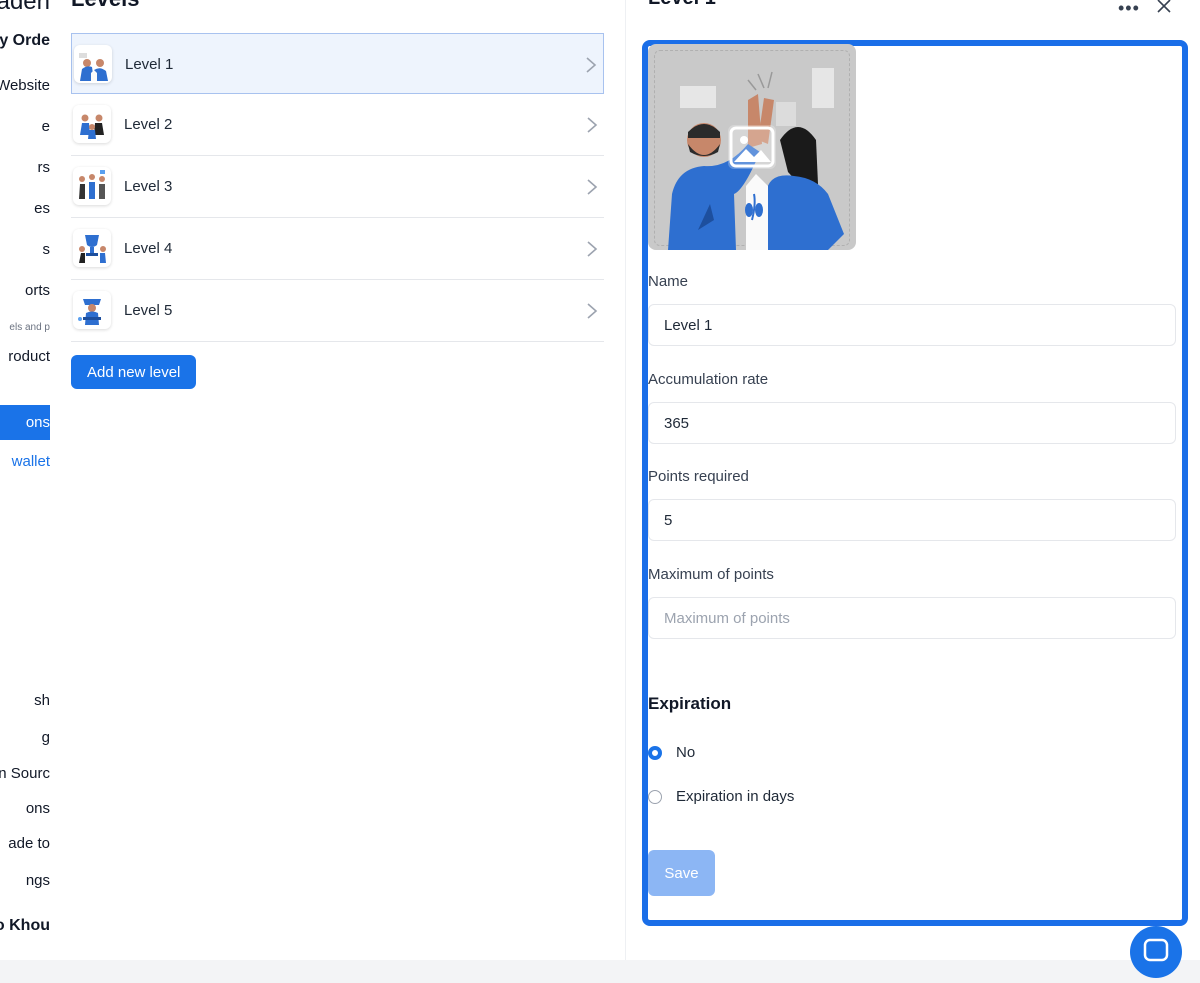  Describe the element at coordinates (46, 126) in the screenshot. I see `sidebar-item: e` at that location.